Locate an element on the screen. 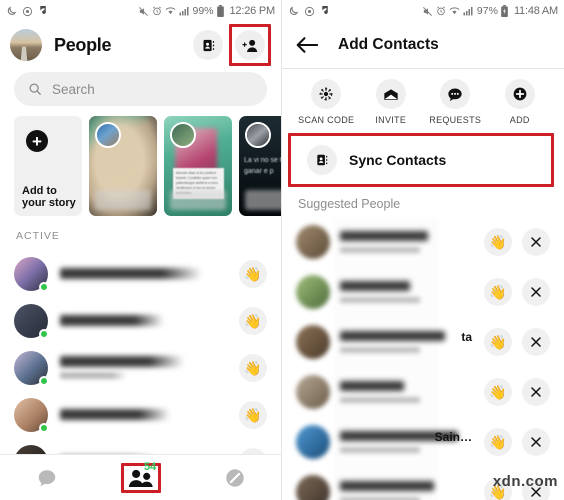 This screenshot has width=564, height=500. bottom-navigation: 54 is located at coordinates (140, 477).